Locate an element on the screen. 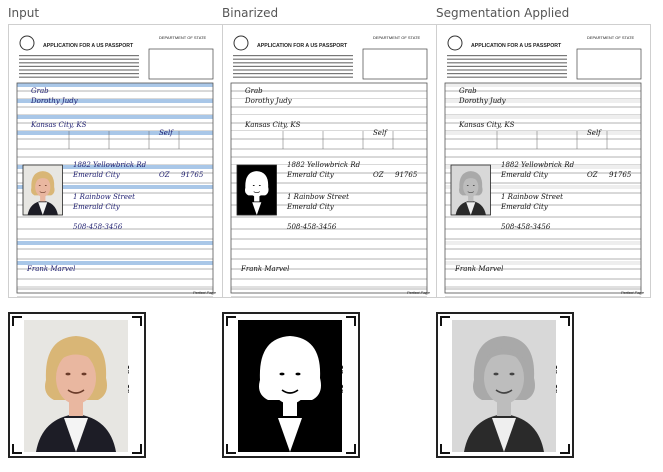  photo-card-input: 2" x 2"2" x 2" is located at coordinates (77, 385).